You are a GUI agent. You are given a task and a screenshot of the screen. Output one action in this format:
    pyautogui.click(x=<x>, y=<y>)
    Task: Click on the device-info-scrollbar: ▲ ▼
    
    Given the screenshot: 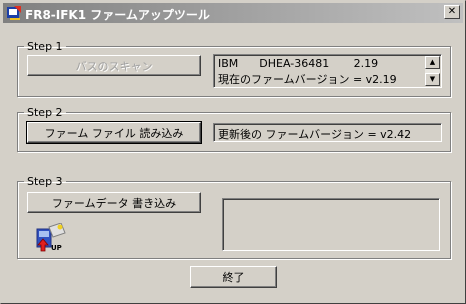 What is the action you would take?
    pyautogui.click(x=432, y=71)
    